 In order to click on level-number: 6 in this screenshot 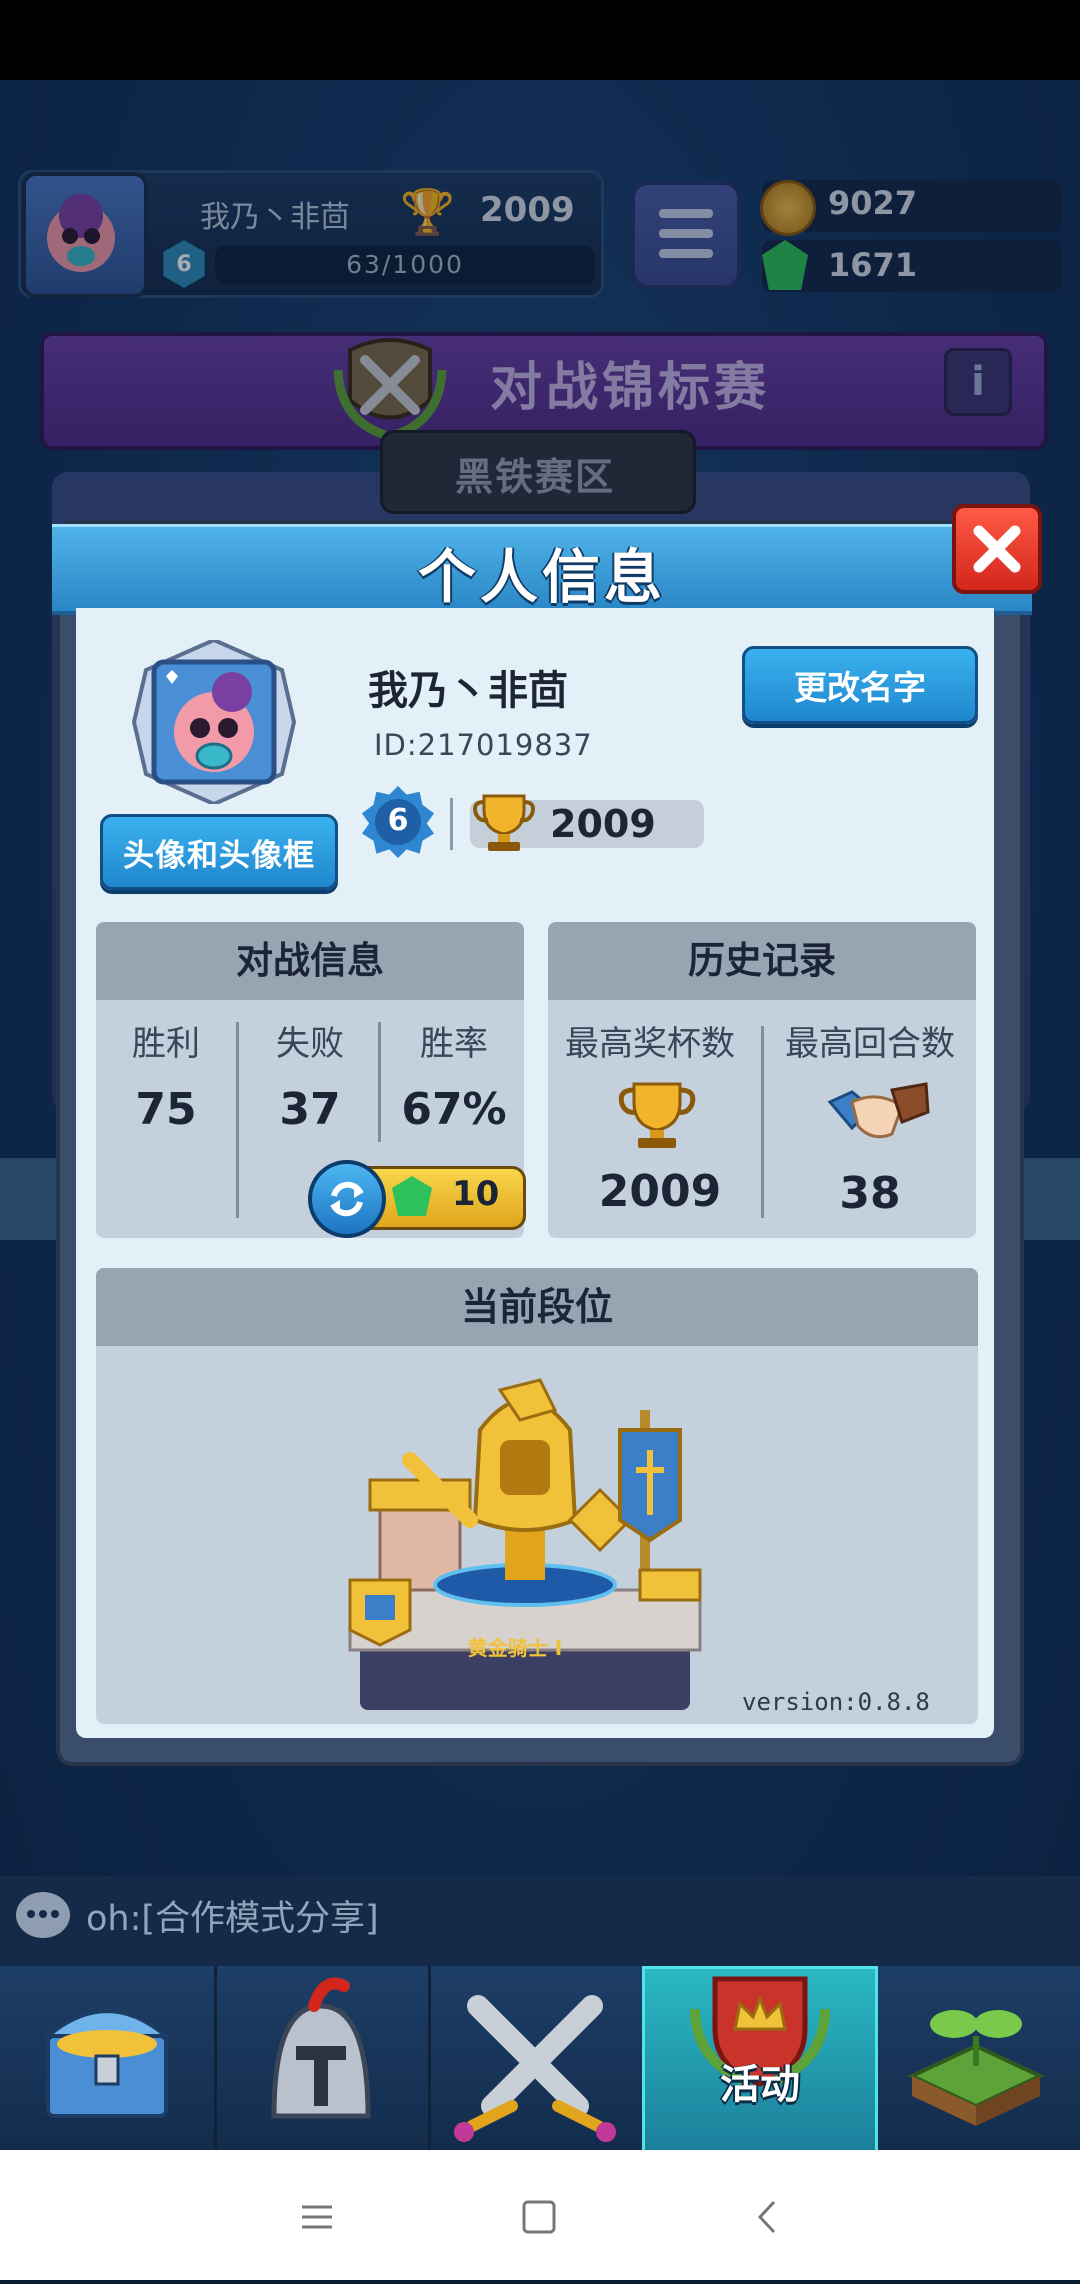, I will do `click(398, 820)`.